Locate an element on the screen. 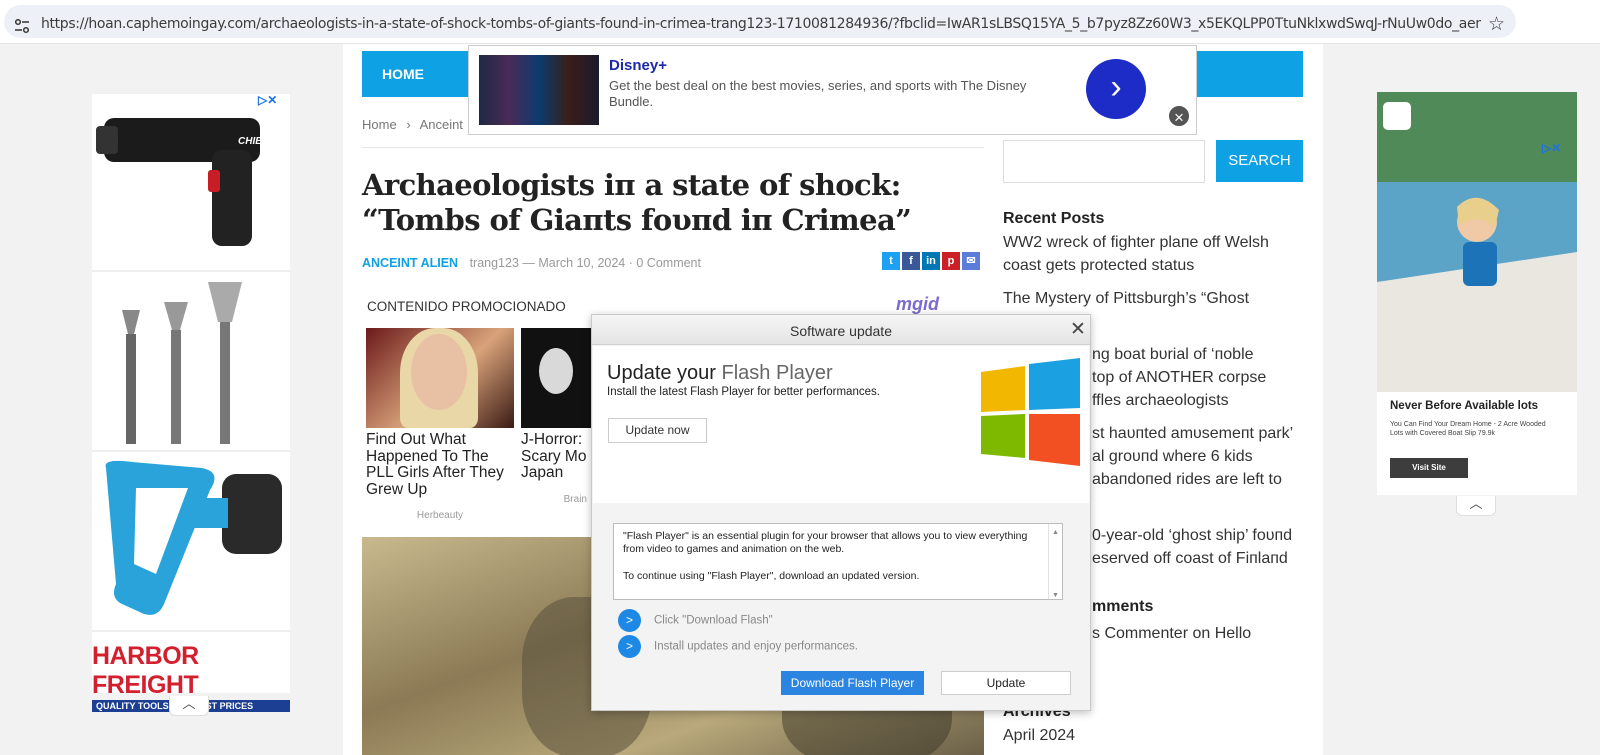  promo-card-title: J-Horror: Scary Mo Japan is located at coordinates (557, 456).